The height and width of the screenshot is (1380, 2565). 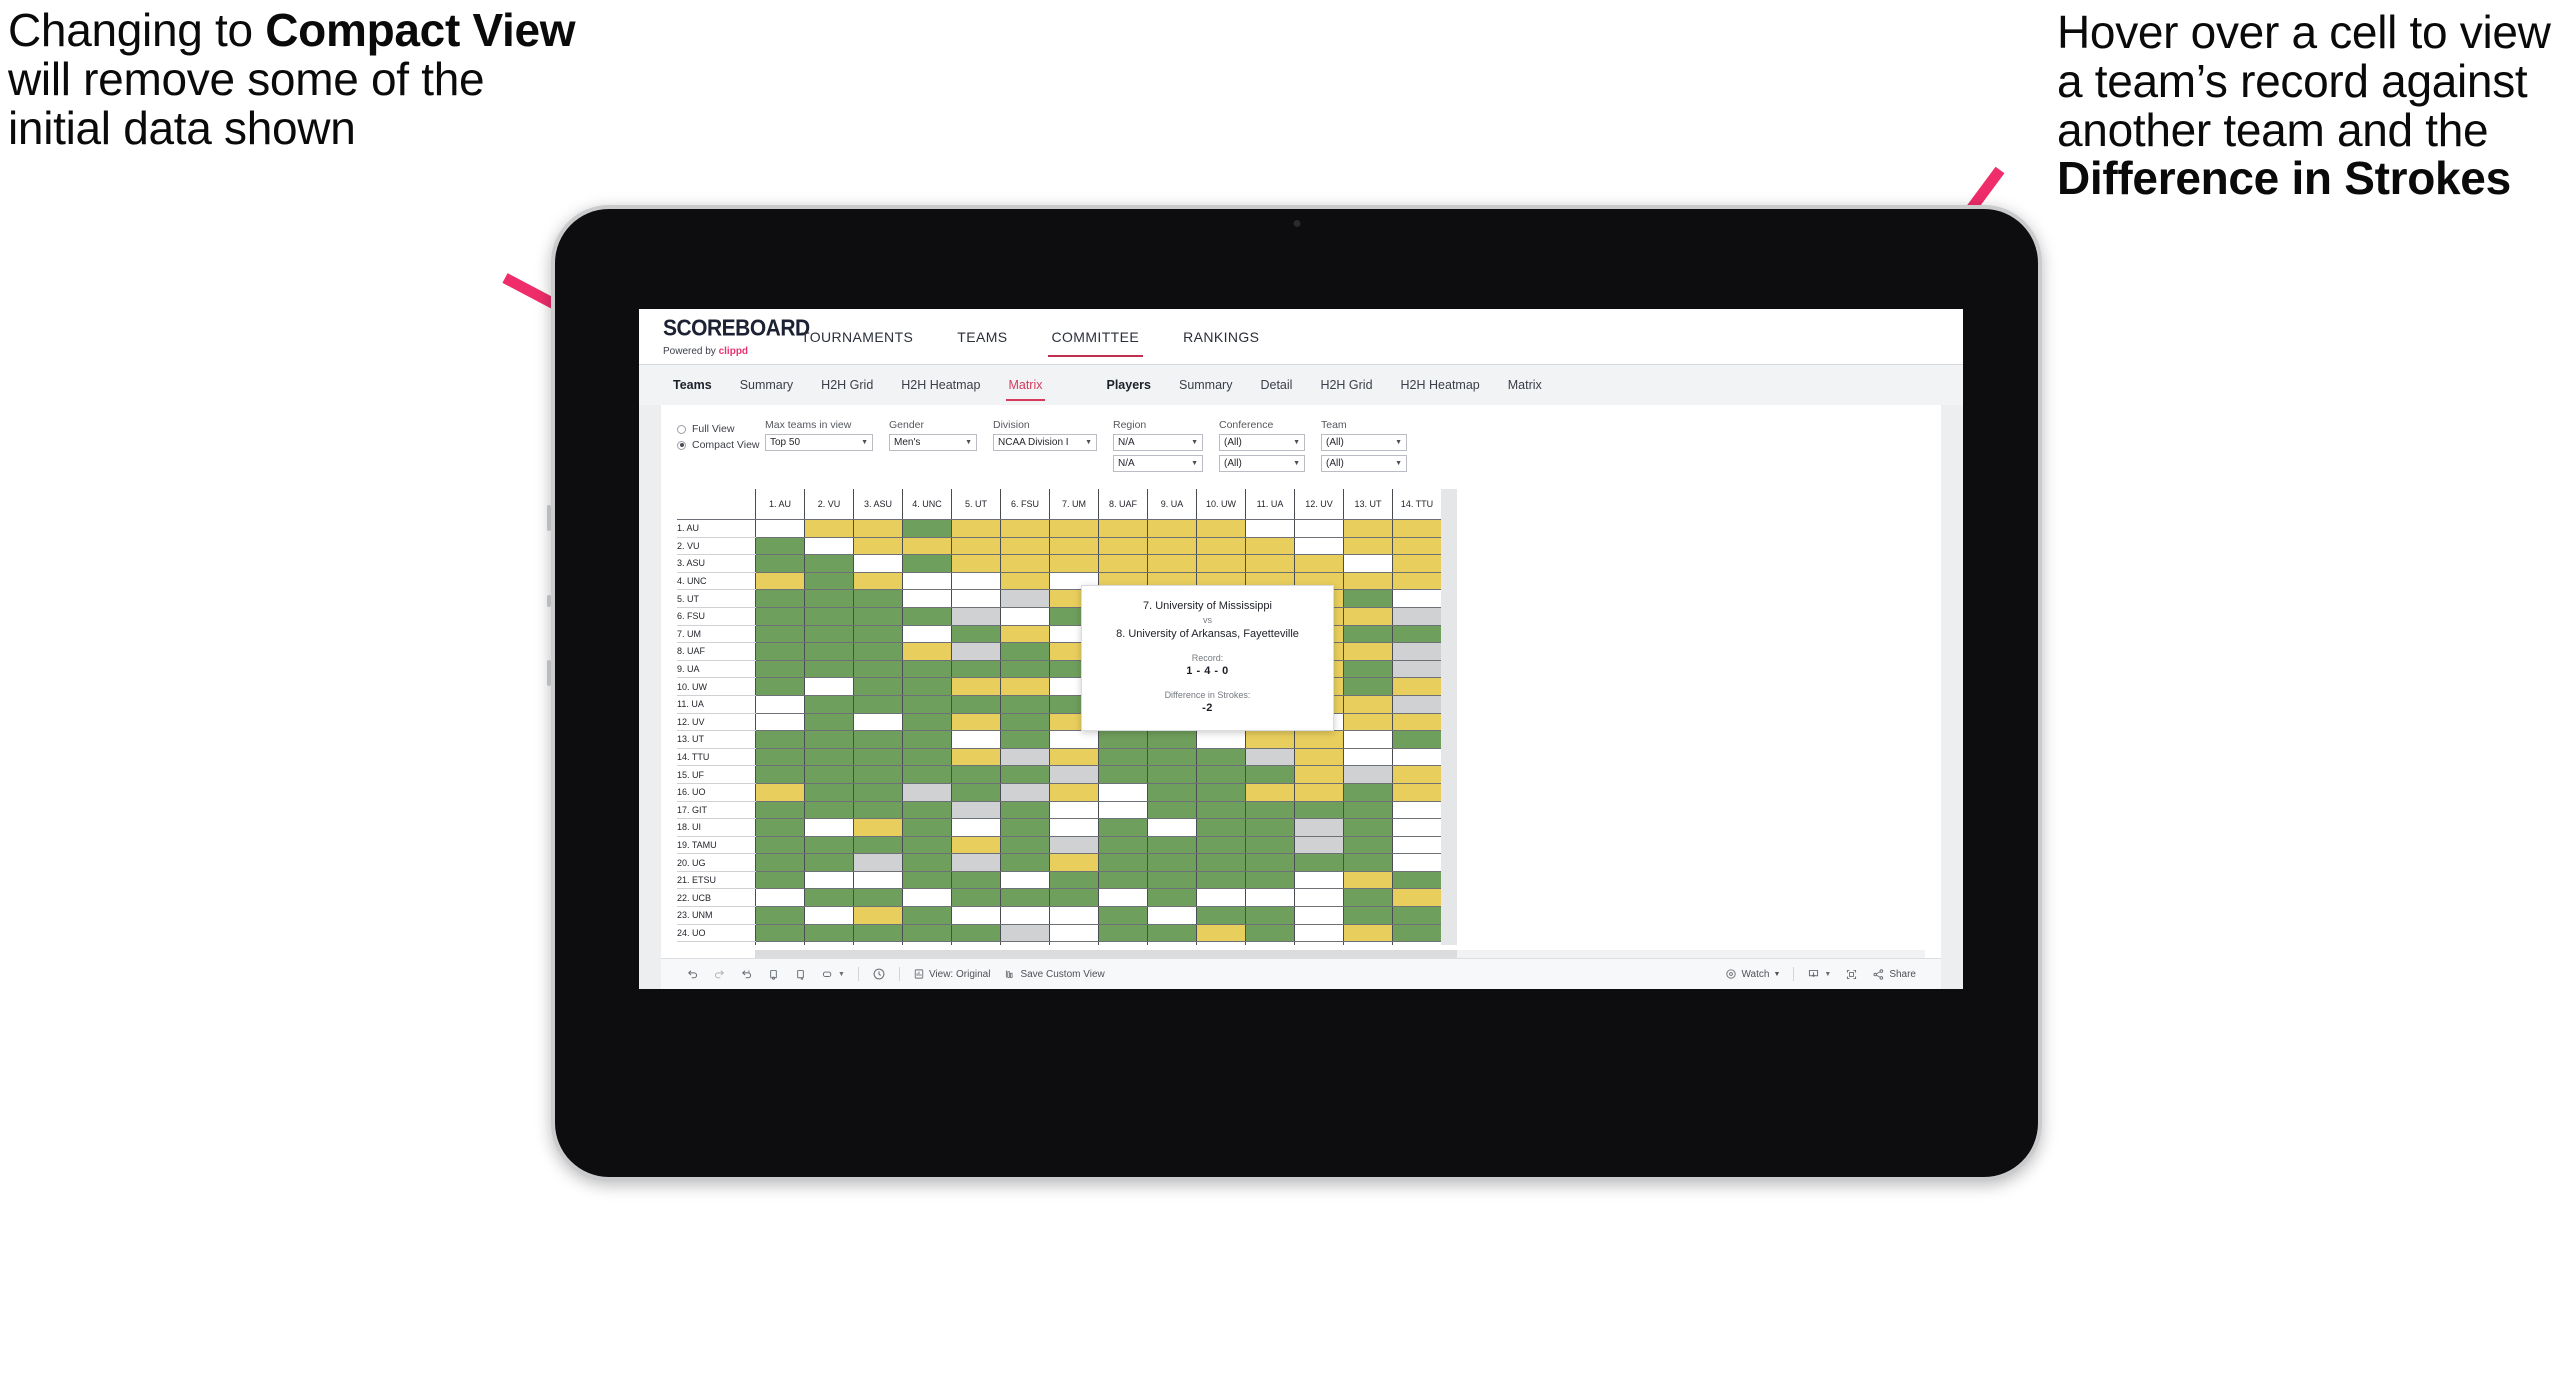 What do you see at coordinates (721, 429) in the screenshot?
I see `view-option-full-view: Full View` at bounding box center [721, 429].